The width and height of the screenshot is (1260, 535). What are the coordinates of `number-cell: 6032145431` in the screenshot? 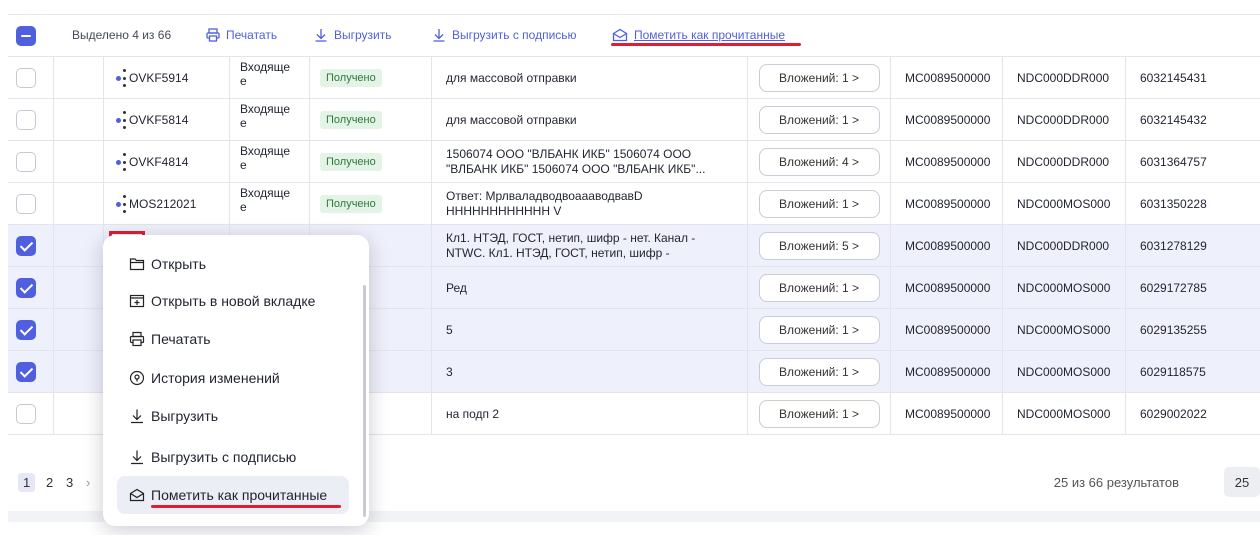 It's located at (1193, 78).